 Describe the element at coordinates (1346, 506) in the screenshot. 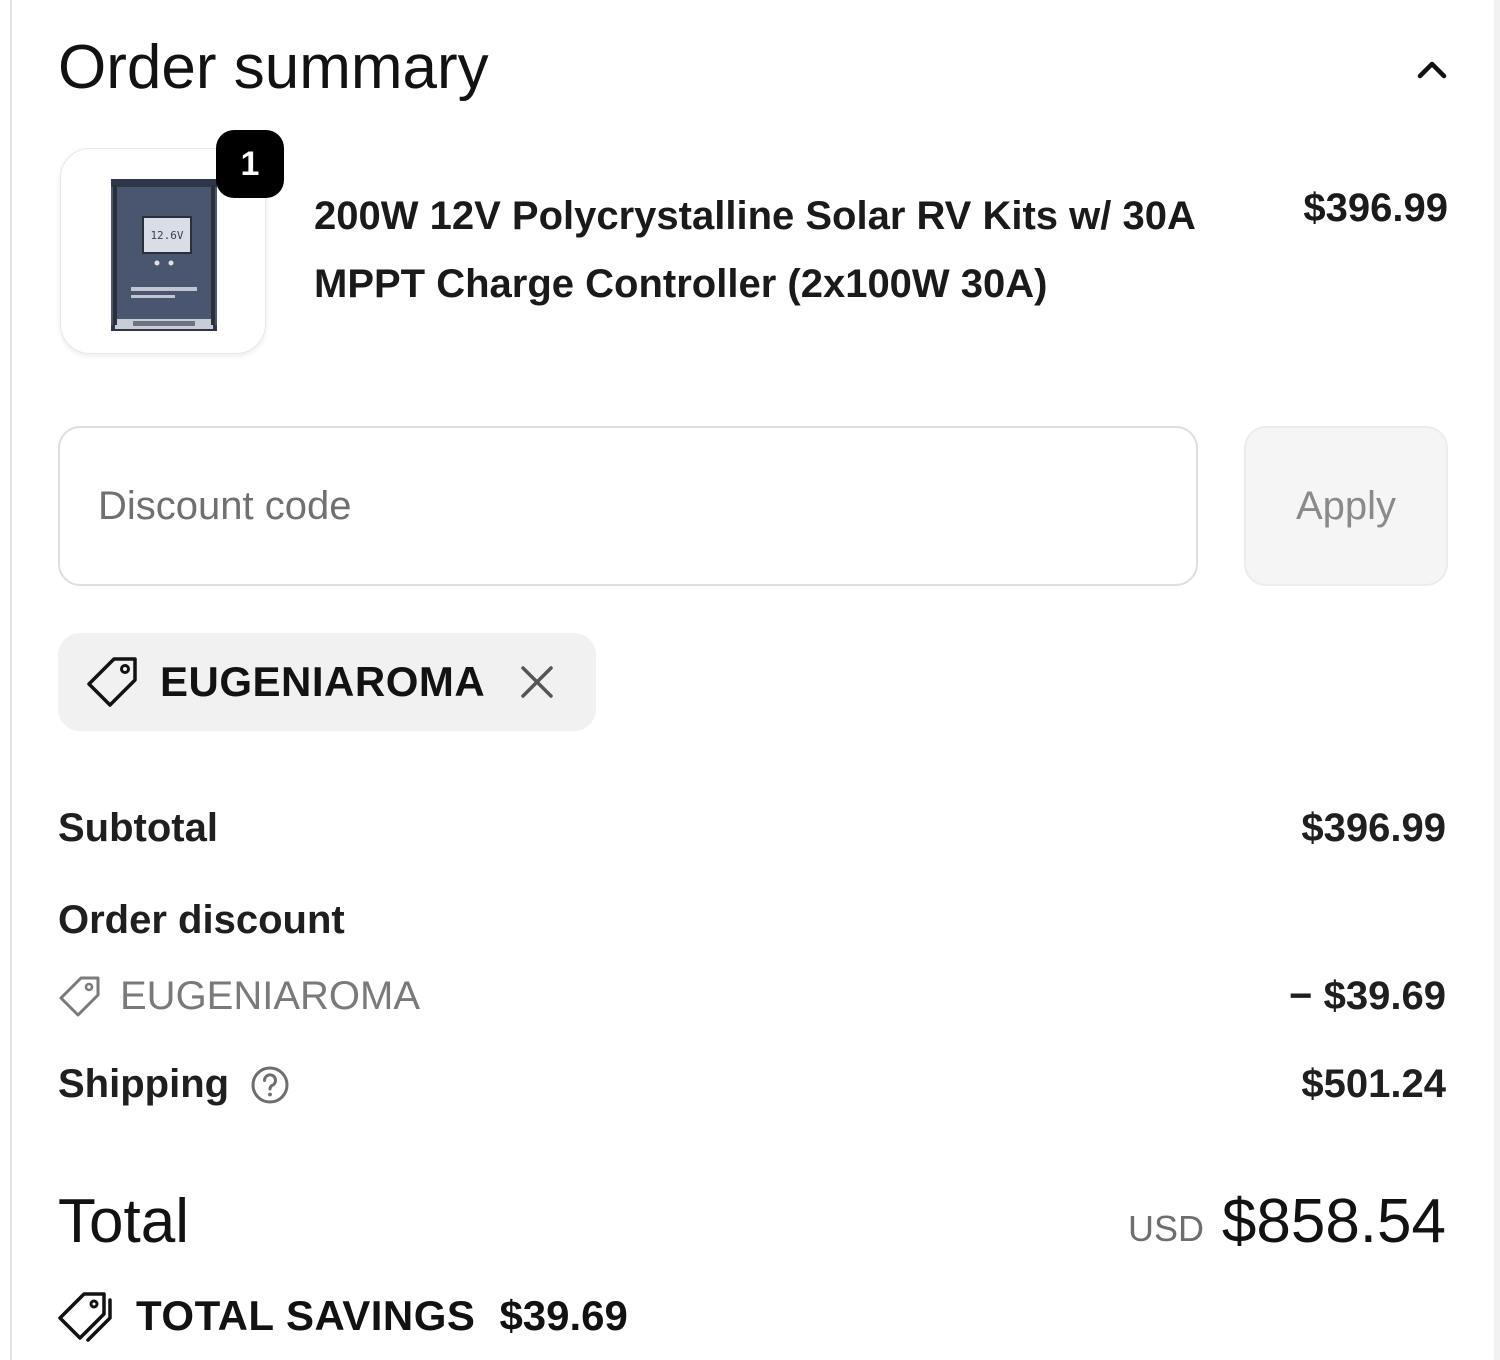

I see `apply-discount-button: Apply` at that location.